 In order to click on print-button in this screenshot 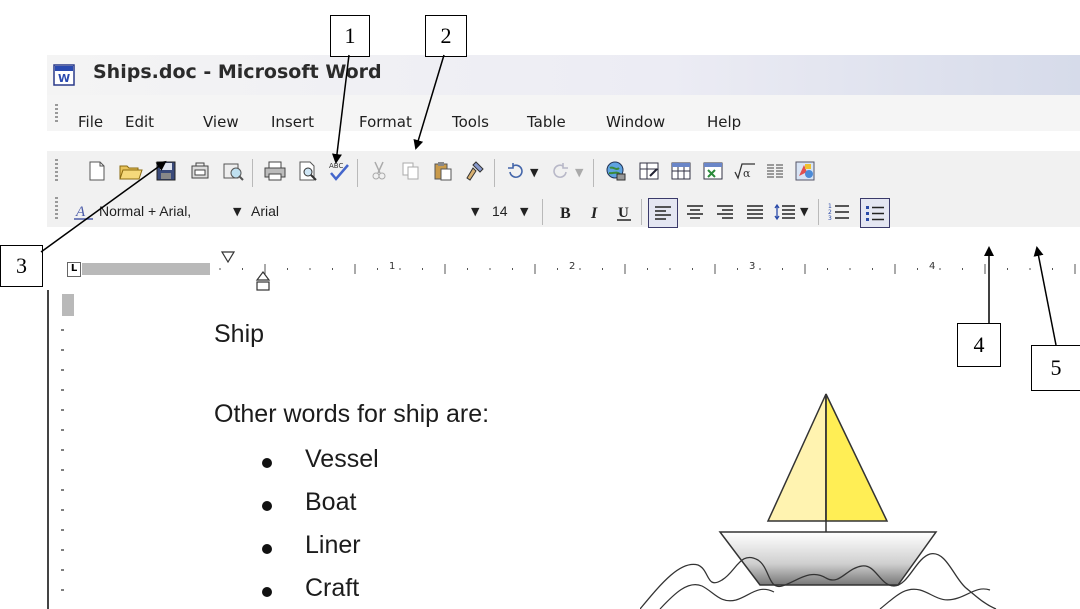, I will do `click(275, 171)`.